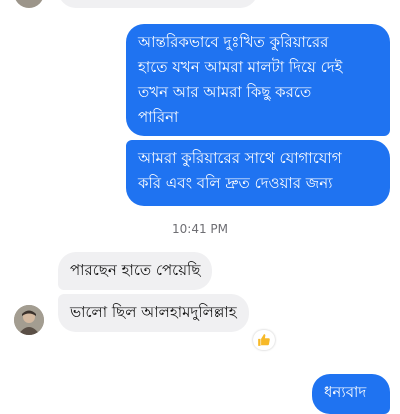 This screenshot has height=414, width=400. Describe the element at coordinates (135, 271) in the screenshot. I see `message-bubble-incoming: পারছেন হাতে পেয়েছি` at that location.